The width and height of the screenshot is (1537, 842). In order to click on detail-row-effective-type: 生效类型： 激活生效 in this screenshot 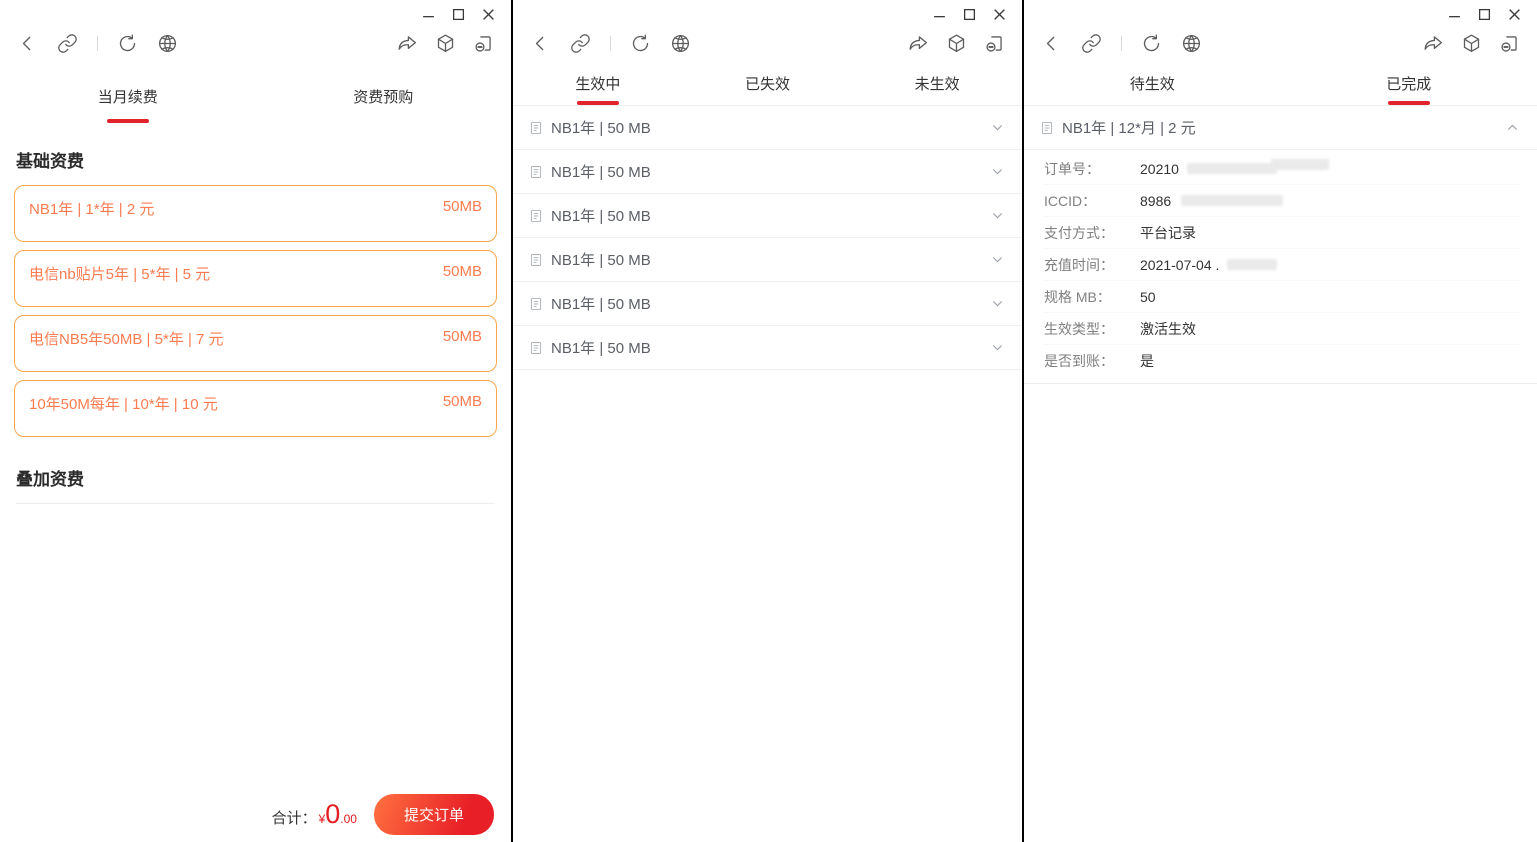, I will do `click(1282, 329)`.